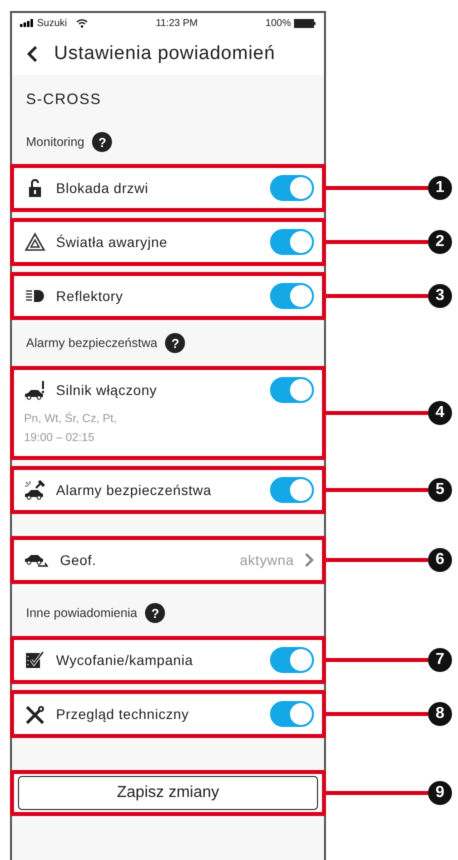  I want to click on hazard-triangle-icon, so click(35, 242).